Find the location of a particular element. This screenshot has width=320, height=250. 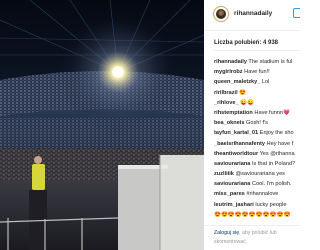

login-prompt-text-2: skomentować. is located at coordinates (231, 242).